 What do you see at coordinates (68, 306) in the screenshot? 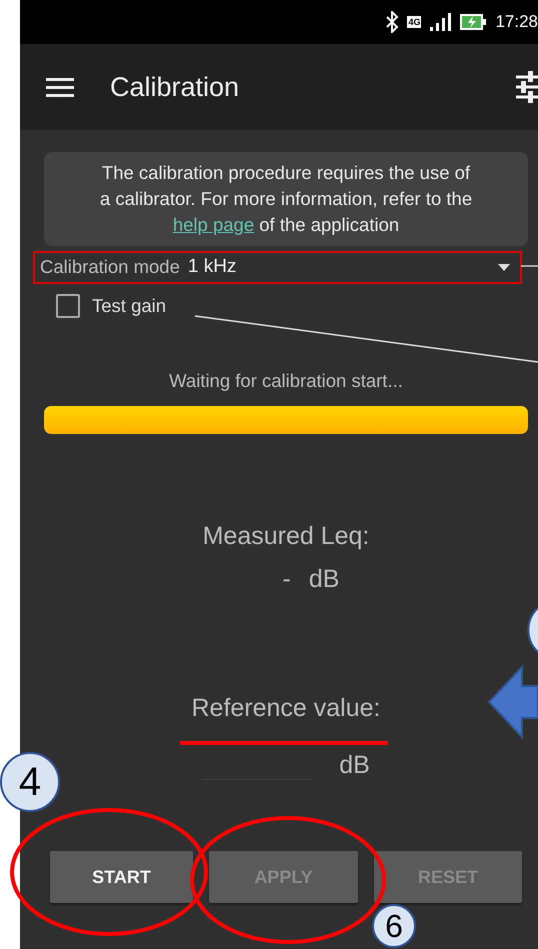
I see `test-gain-checkbox` at bounding box center [68, 306].